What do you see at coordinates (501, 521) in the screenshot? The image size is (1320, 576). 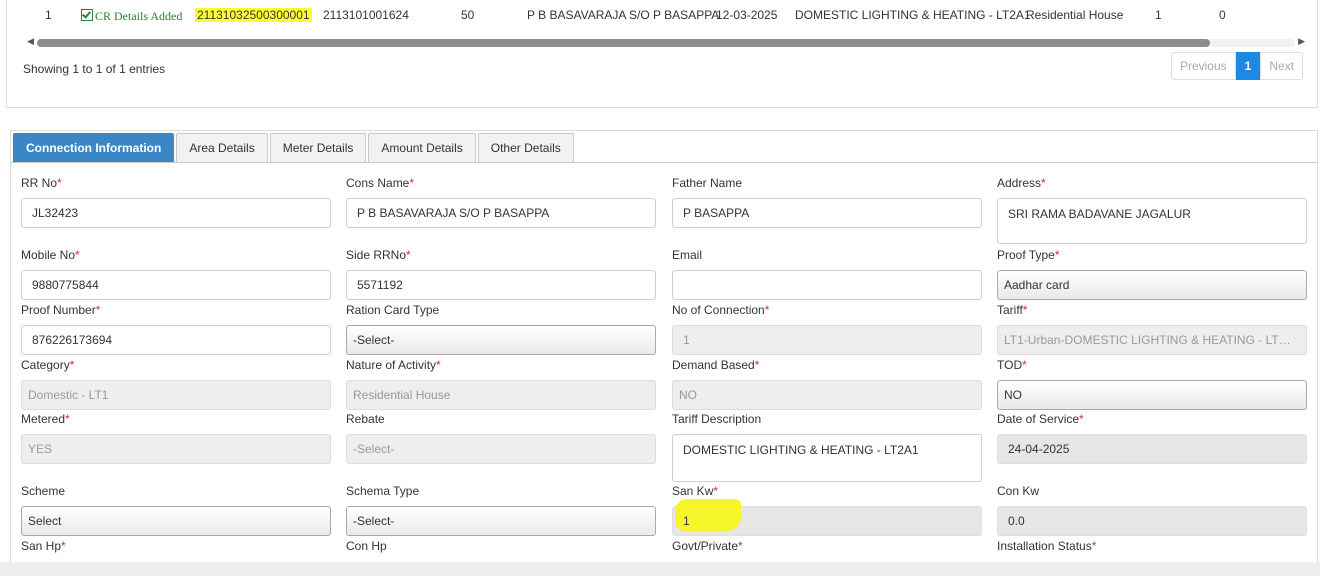 I see `schema-type-select: -Select-` at bounding box center [501, 521].